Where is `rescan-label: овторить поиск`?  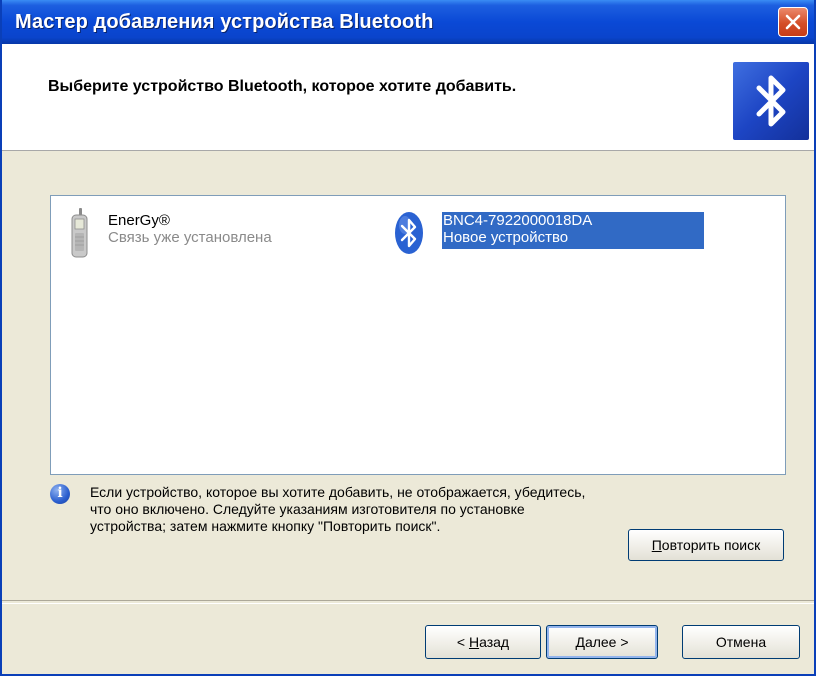
rescan-label: овторить поиск is located at coordinates (711, 545).